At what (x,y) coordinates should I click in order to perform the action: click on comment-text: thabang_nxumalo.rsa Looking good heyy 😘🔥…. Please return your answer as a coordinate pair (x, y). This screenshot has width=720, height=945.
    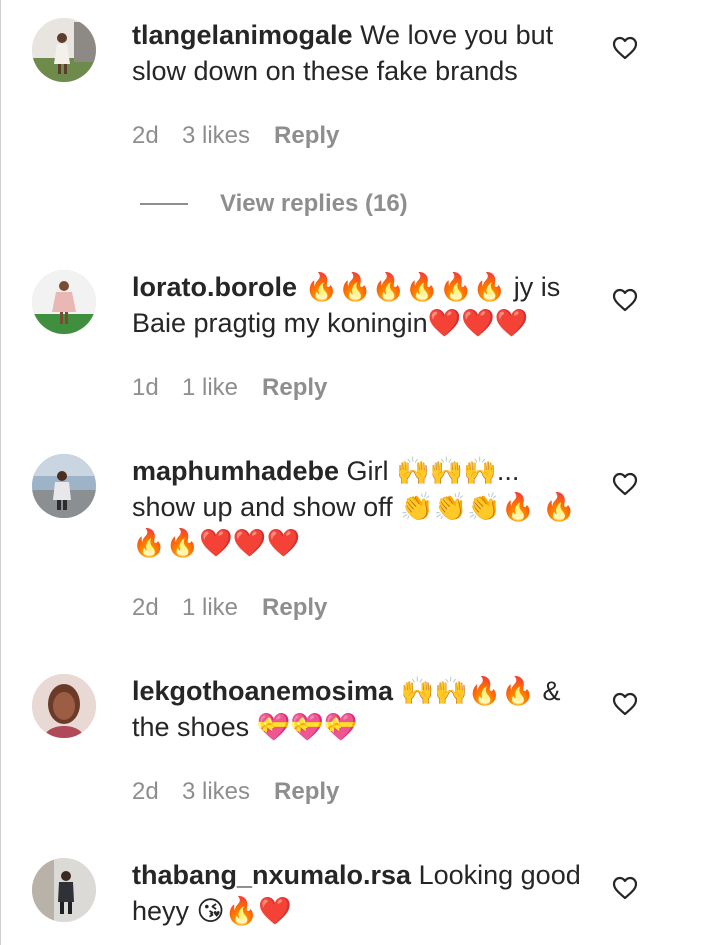
    Looking at the image, I should click on (359, 893).